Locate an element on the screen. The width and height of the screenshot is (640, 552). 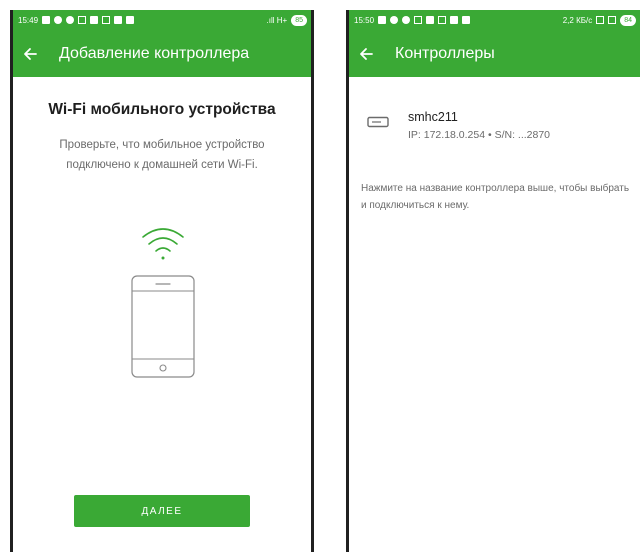
battery-icon: 84 is located at coordinates (628, 20).